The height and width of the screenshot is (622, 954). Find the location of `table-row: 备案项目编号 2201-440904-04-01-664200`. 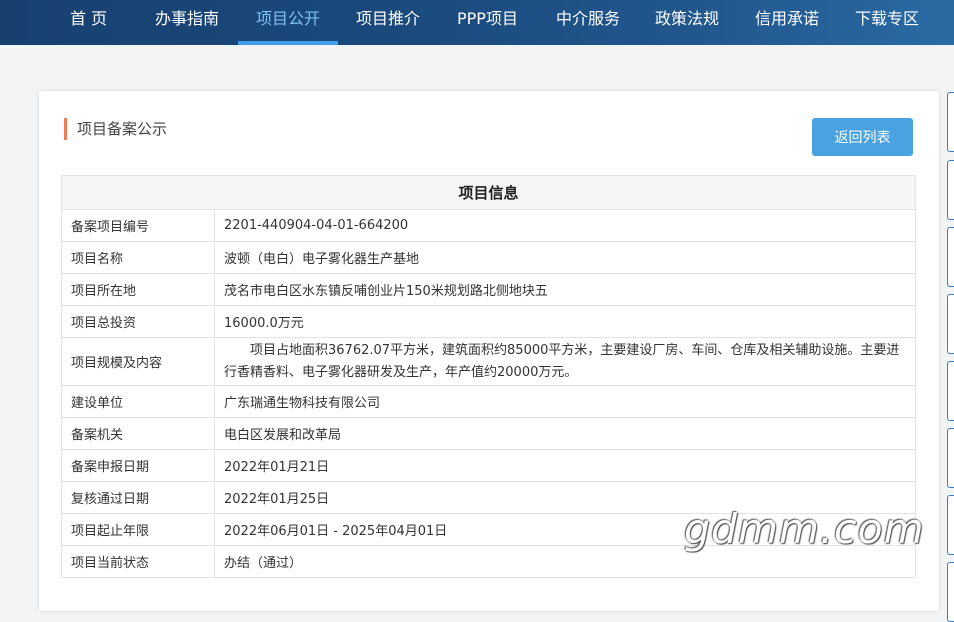

table-row: 备案项目编号 2201-440904-04-01-664200 is located at coordinates (488, 225).